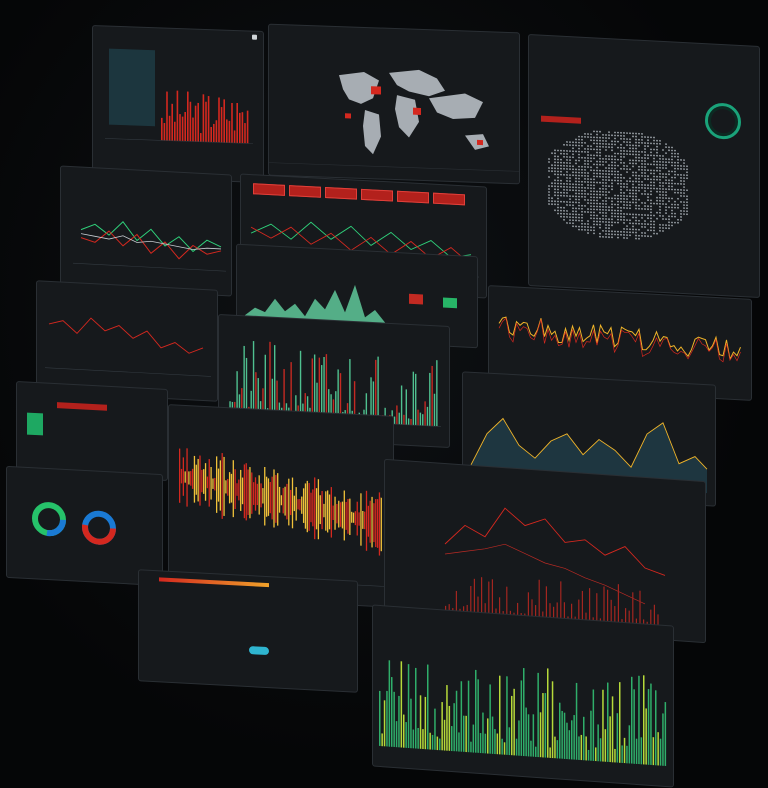 This screenshot has height=788, width=768. I want to click on action-button-b, so click(450, 303).